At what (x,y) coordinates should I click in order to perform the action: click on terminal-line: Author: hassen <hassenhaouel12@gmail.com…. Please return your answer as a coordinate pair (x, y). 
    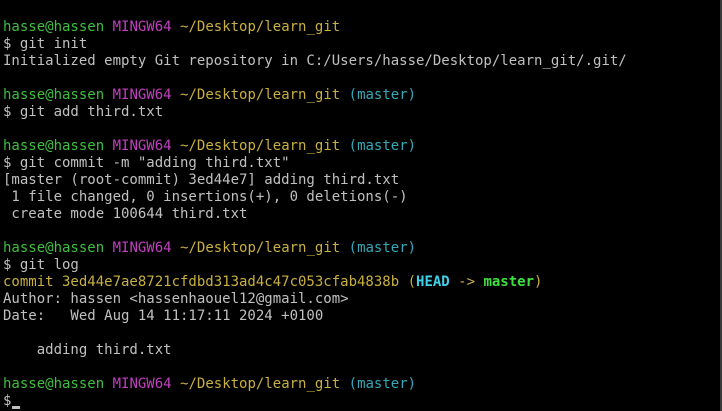
    Looking at the image, I should click on (361, 299).